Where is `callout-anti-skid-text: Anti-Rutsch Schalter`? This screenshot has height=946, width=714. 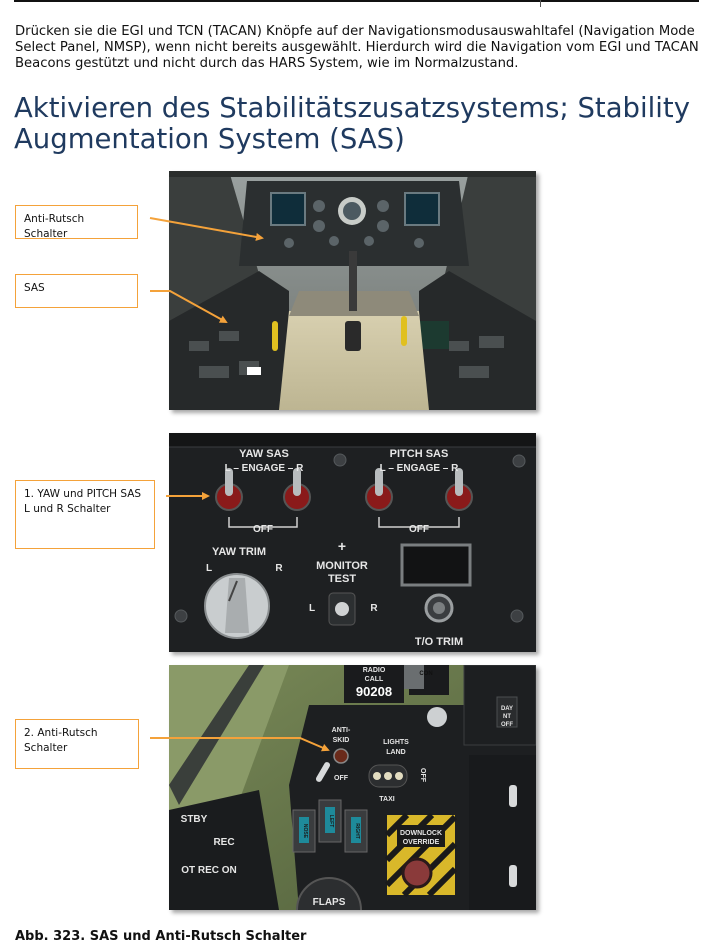 callout-anti-skid-text: Anti-Rutsch Schalter is located at coordinates (54, 226).